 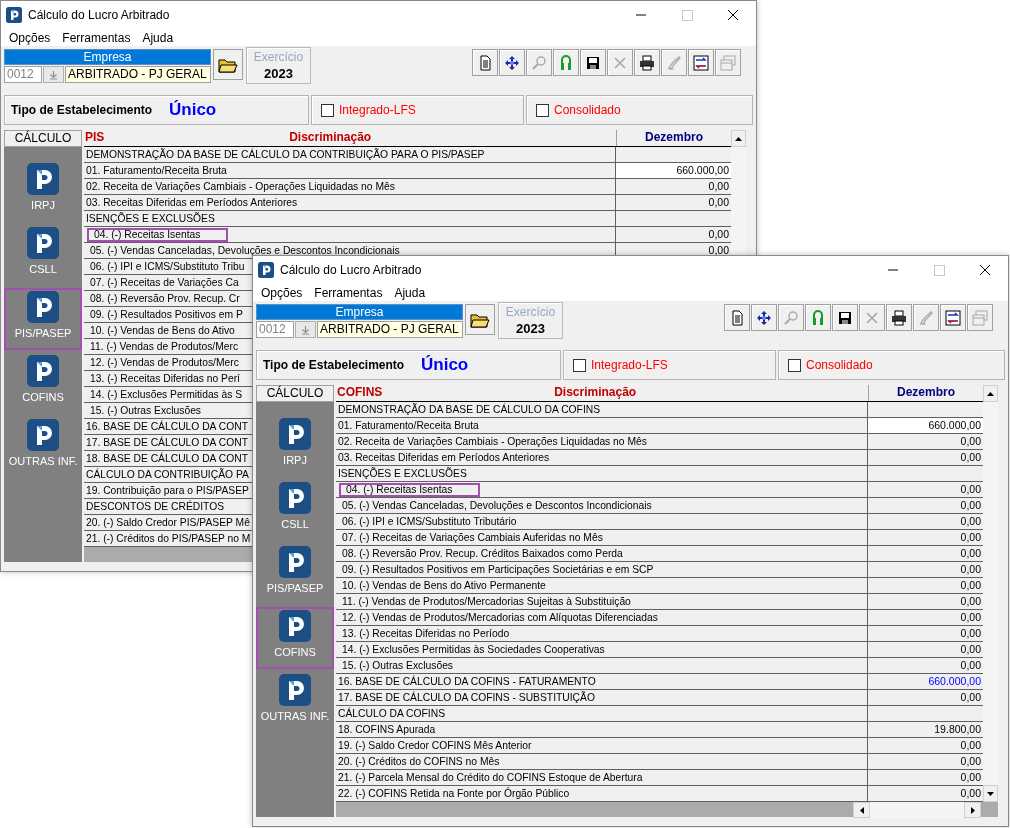 I want to click on row-label: 17. BASE DE CÁLCULO DA CONT, so click(x=167, y=442).